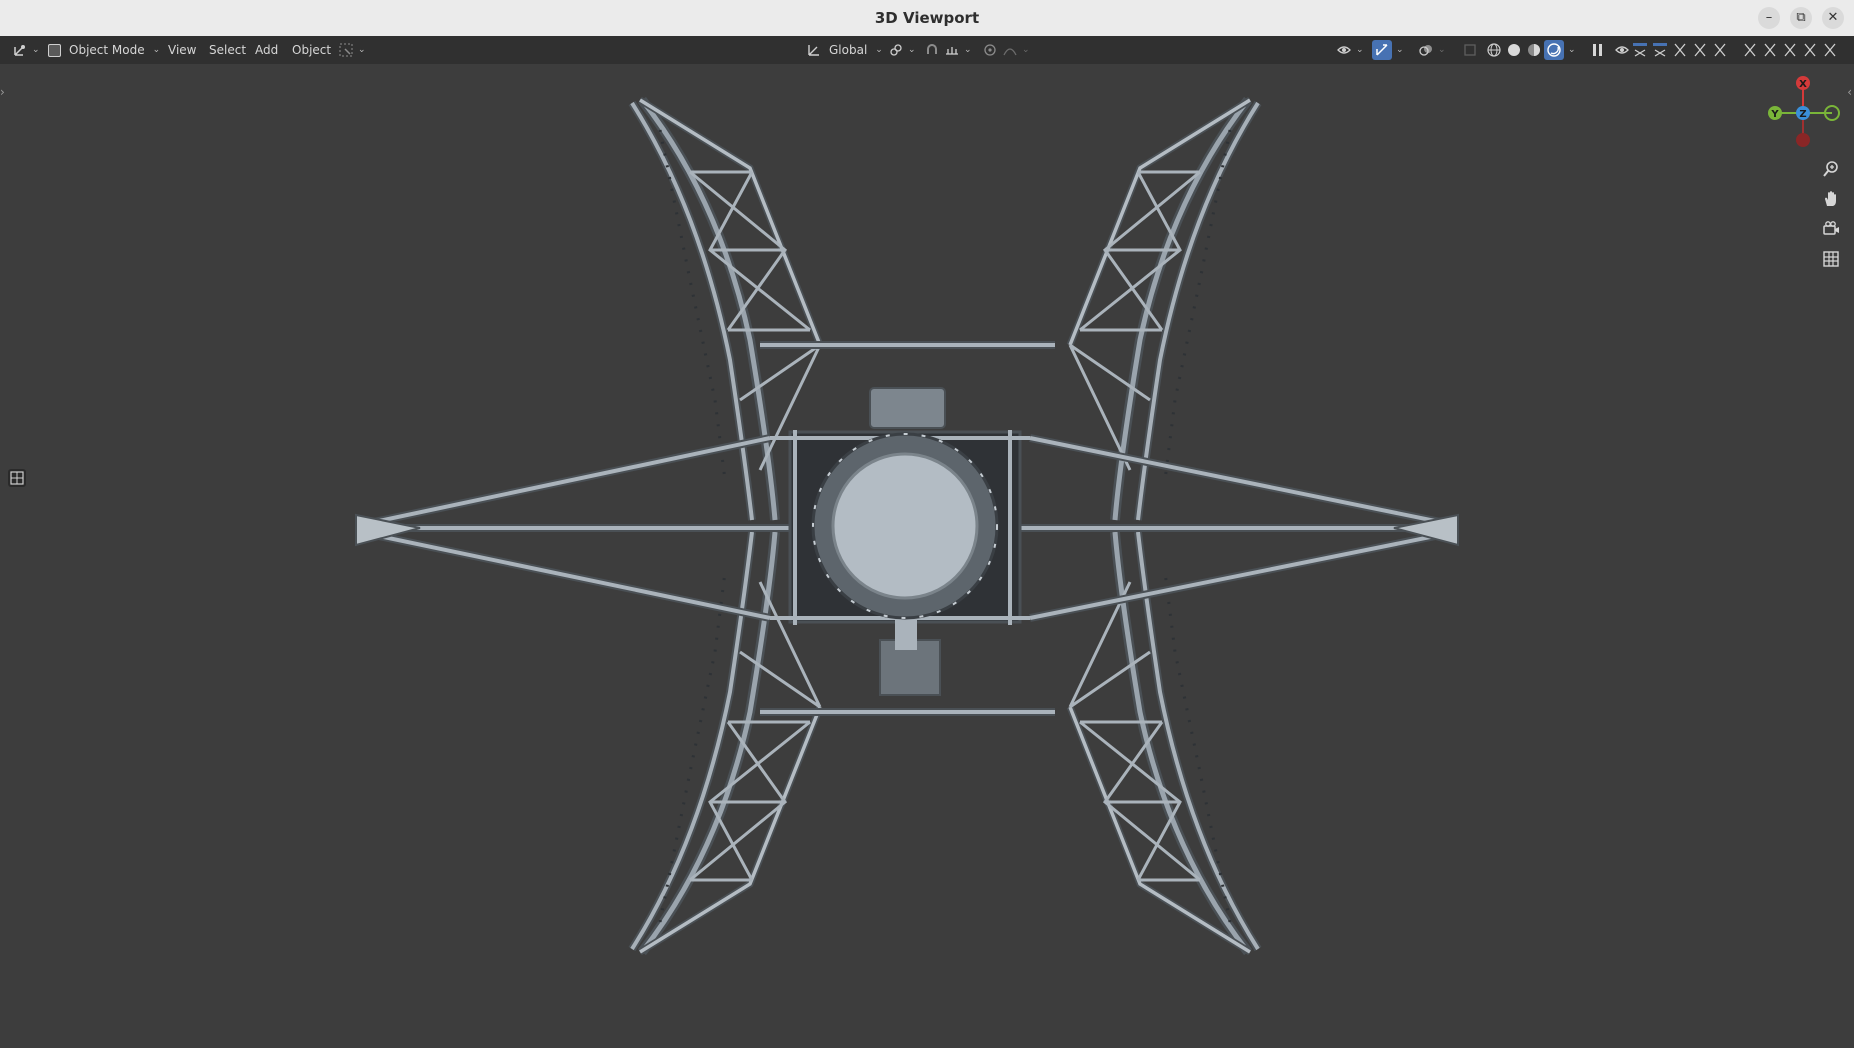  Describe the element at coordinates (1382, 50) in the screenshot. I see `gizmo-icon` at that location.